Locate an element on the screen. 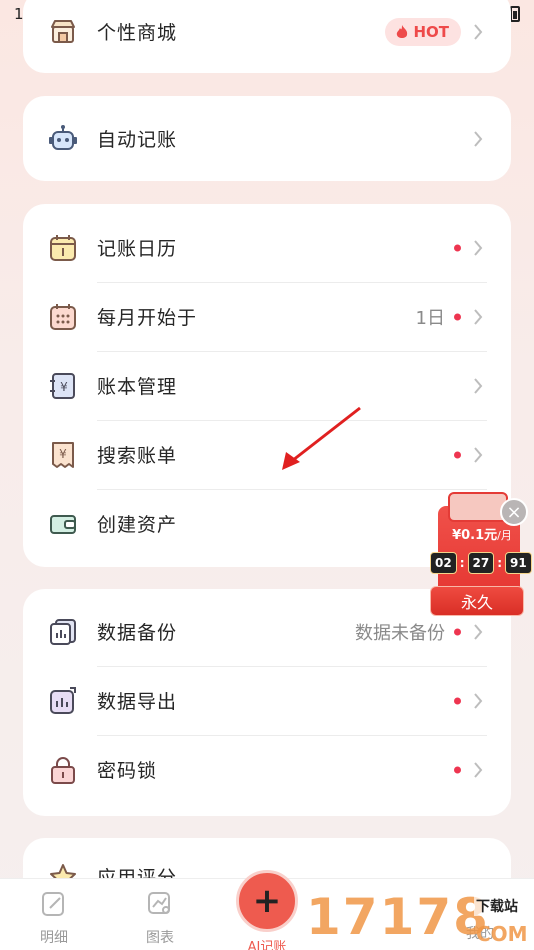  watermark-tag: 下载站 is located at coordinates (497, 906).